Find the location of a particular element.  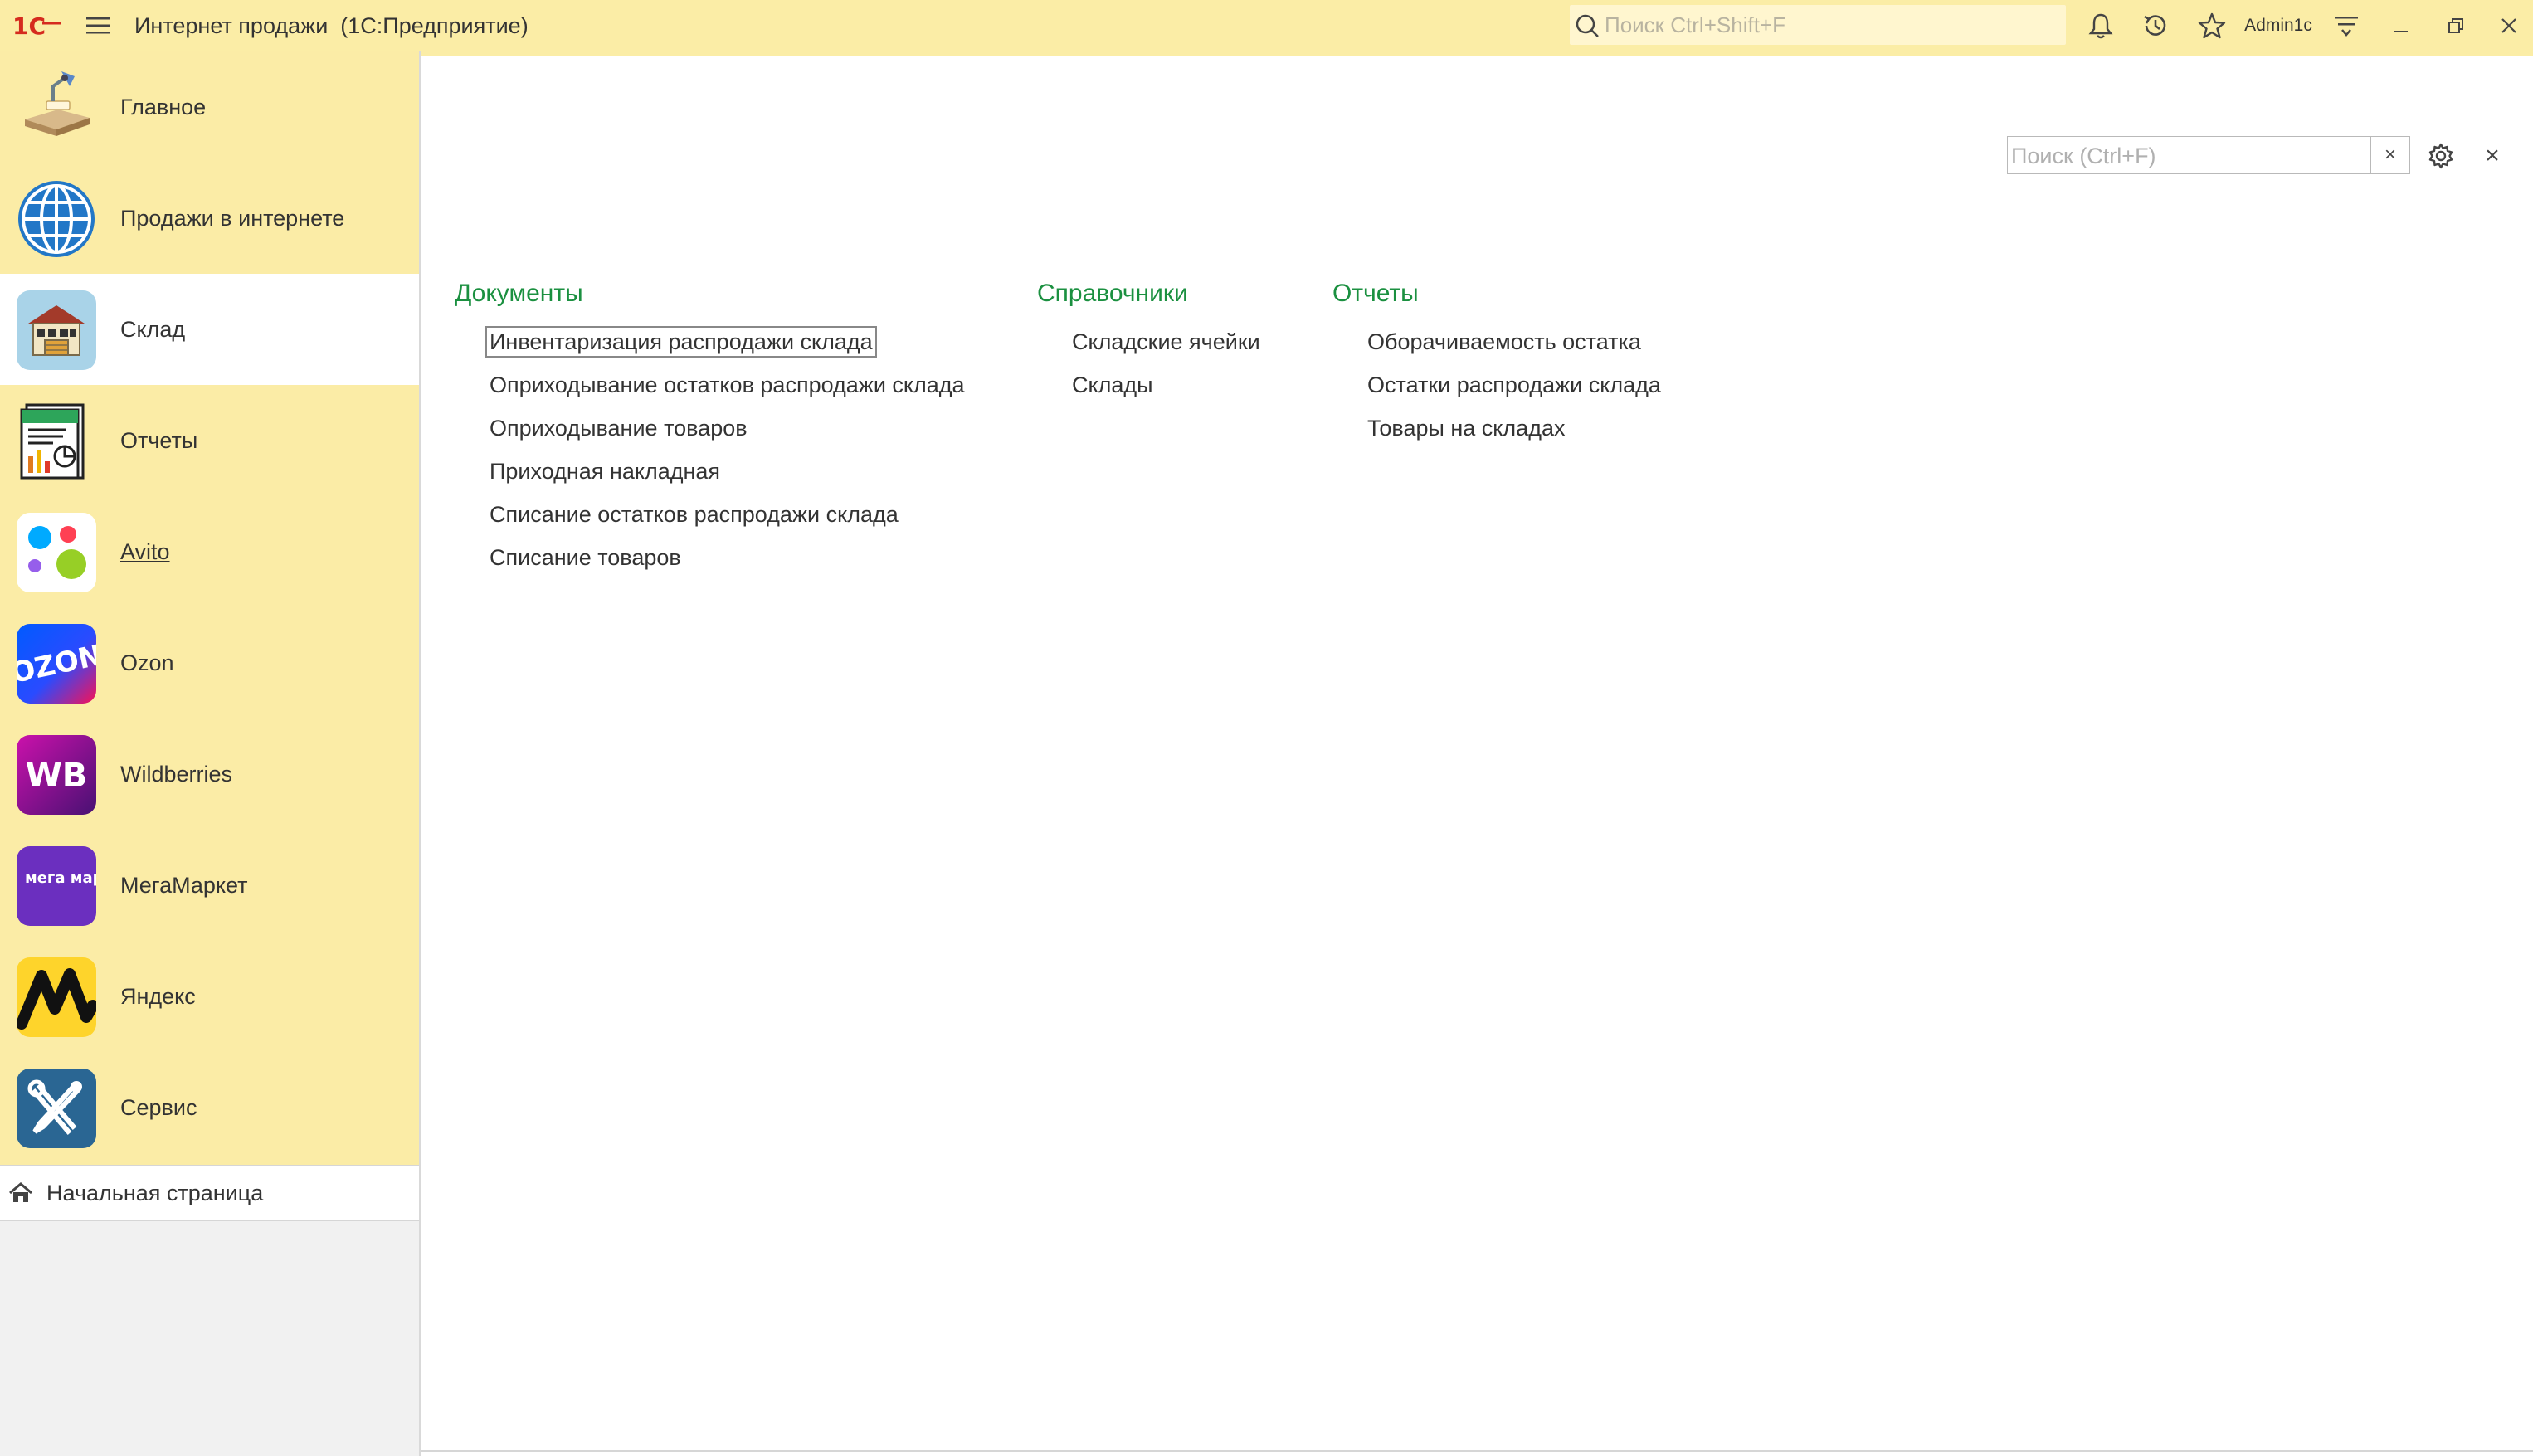

more-menu-icon is located at coordinates (2346, 25).